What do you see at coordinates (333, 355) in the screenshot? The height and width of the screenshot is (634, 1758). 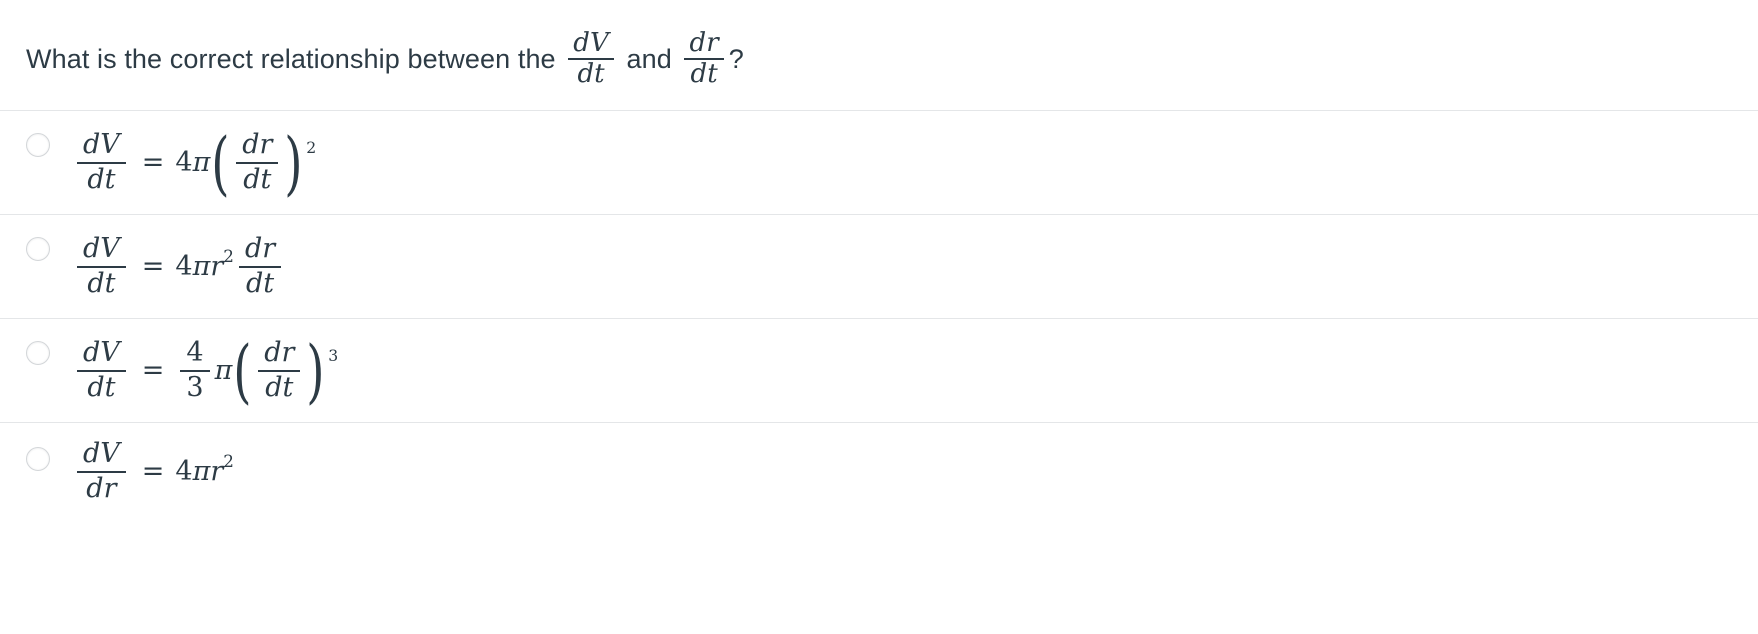 I see `exponent: 3` at bounding box center [333, 355].